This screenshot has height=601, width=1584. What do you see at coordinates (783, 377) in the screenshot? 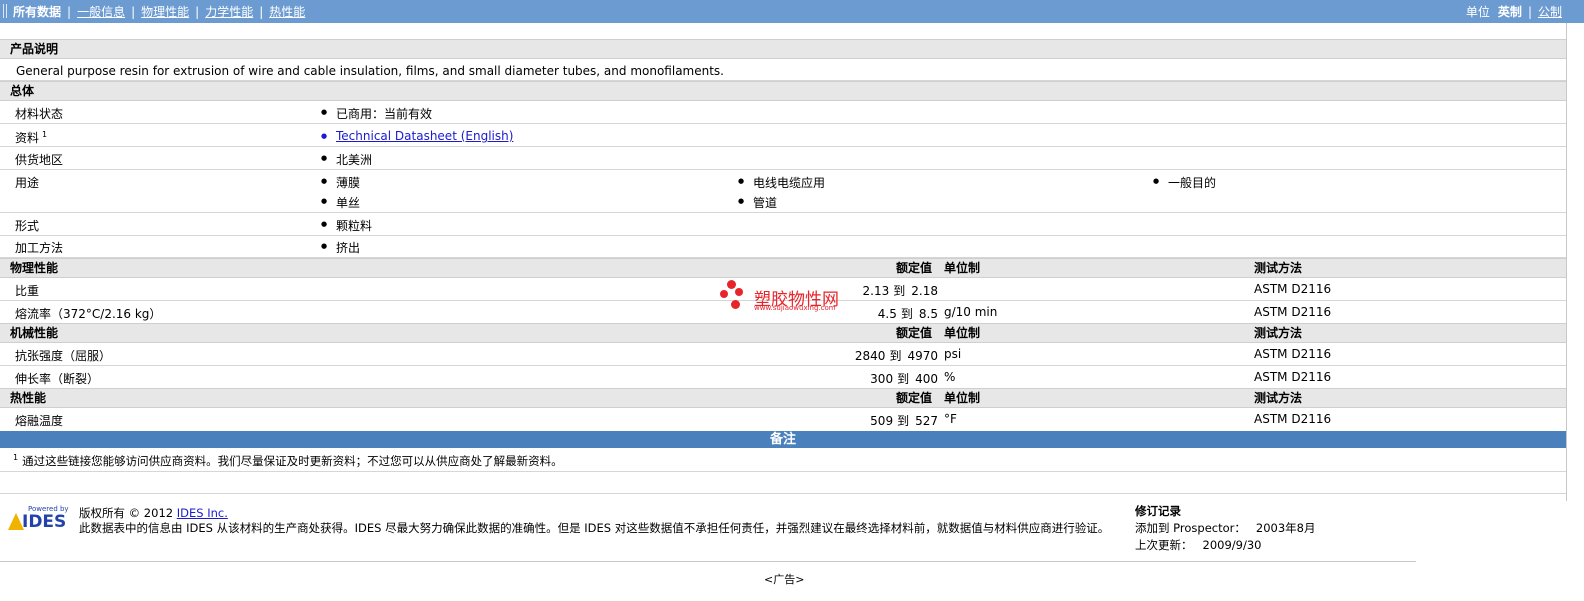
I see `property-row: 伸长率（断裂） 300 到 400 % ASTM D2116` at bounding box center [783, 377].